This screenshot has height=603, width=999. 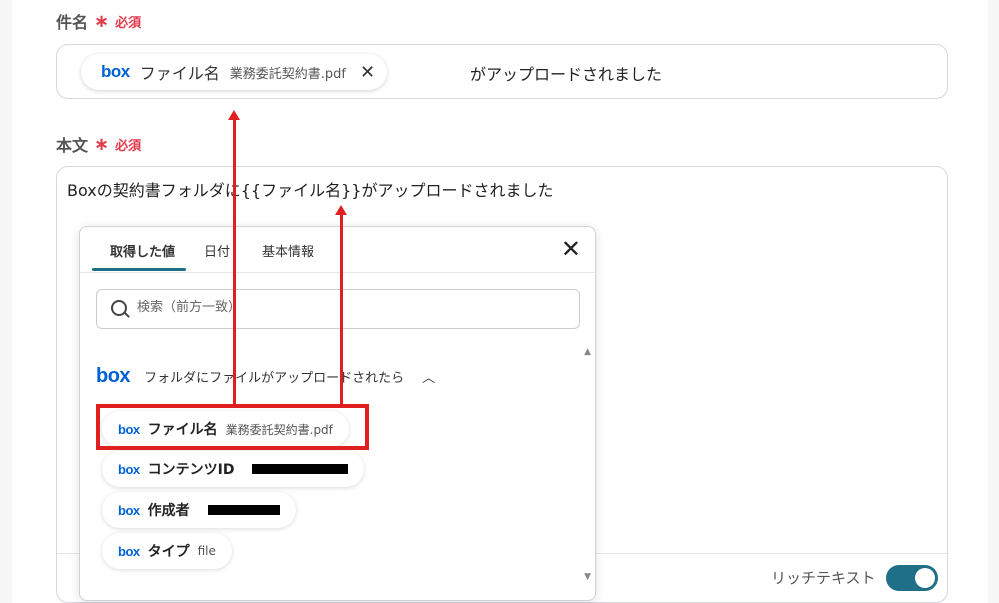 I want to click on subject-token-file-name: box ファイル名 業務委託契約書.pdf ✕, so click(x=234, y=72).